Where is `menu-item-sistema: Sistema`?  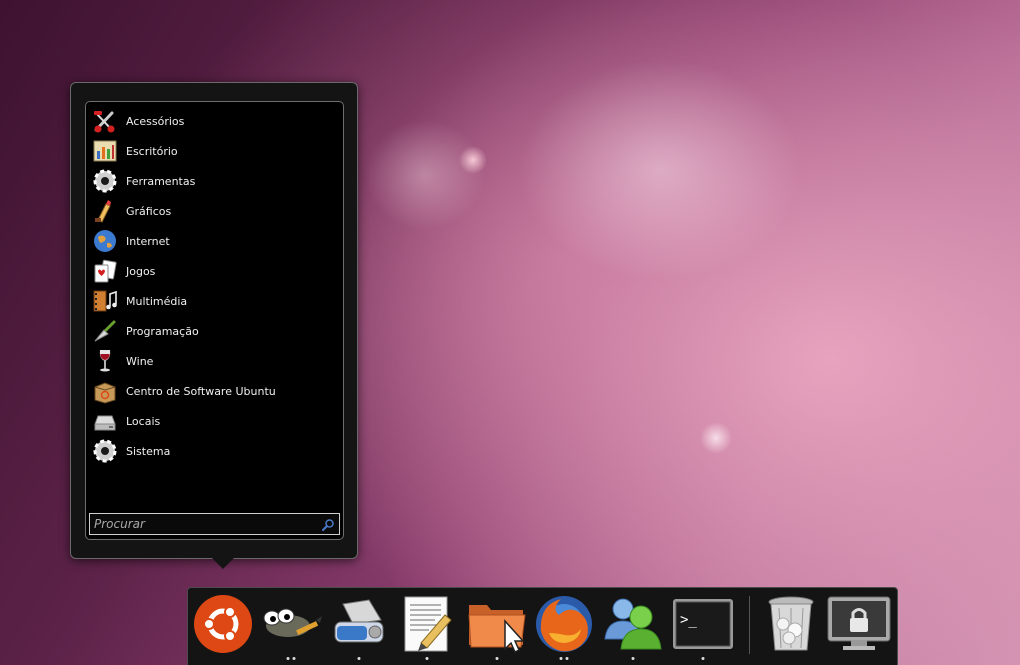
menu-item-sistema: Sistema is located at coordinates (212, 451).